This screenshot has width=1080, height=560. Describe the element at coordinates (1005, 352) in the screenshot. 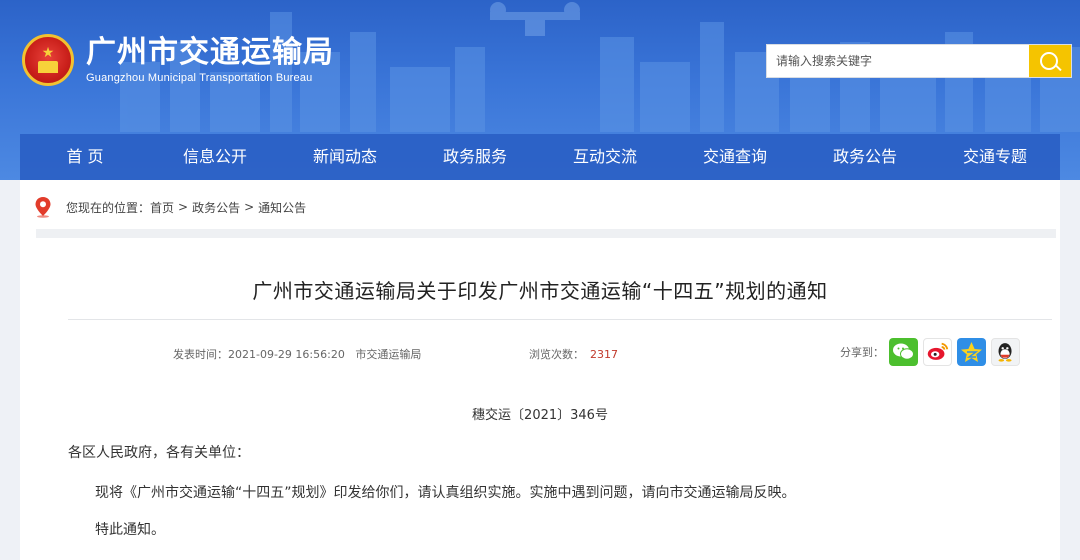

I see `qq-icon` at that location.